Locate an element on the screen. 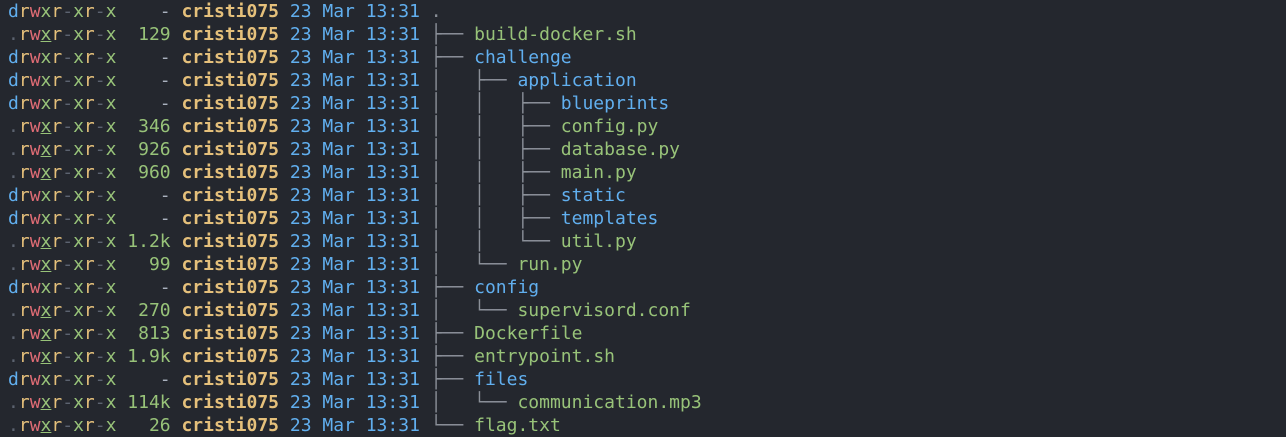 The image size is (1286, 437). tree-connector: │ ├── is located at coordinates (474, 80).